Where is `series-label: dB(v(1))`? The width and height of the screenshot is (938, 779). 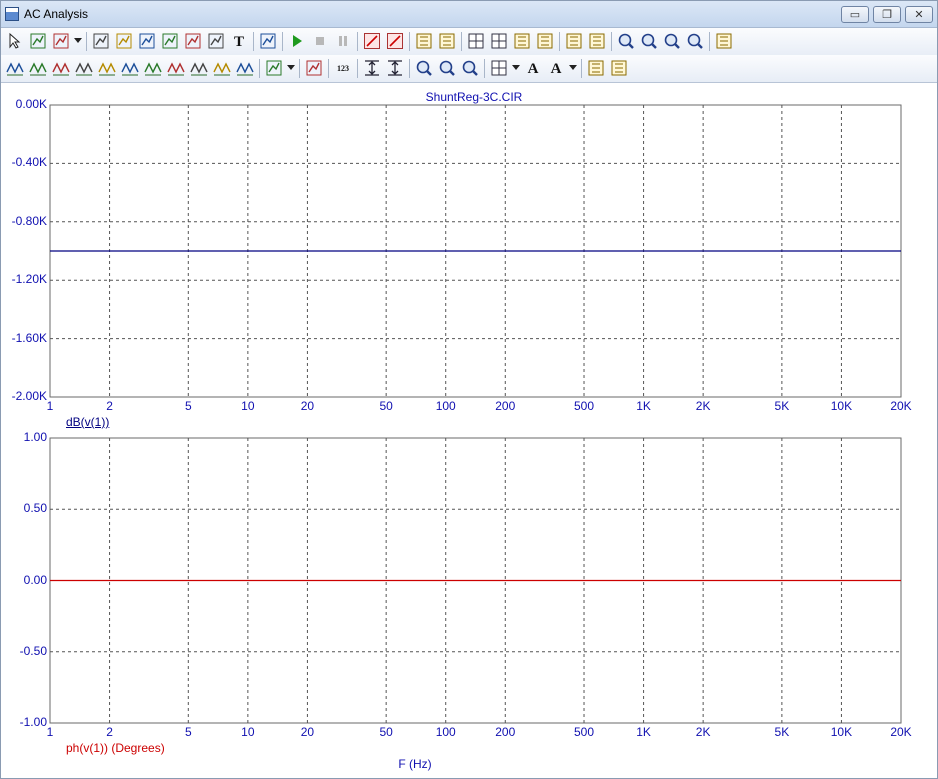 series-label: dB(v(1)) is located at coordinates (87, 422).